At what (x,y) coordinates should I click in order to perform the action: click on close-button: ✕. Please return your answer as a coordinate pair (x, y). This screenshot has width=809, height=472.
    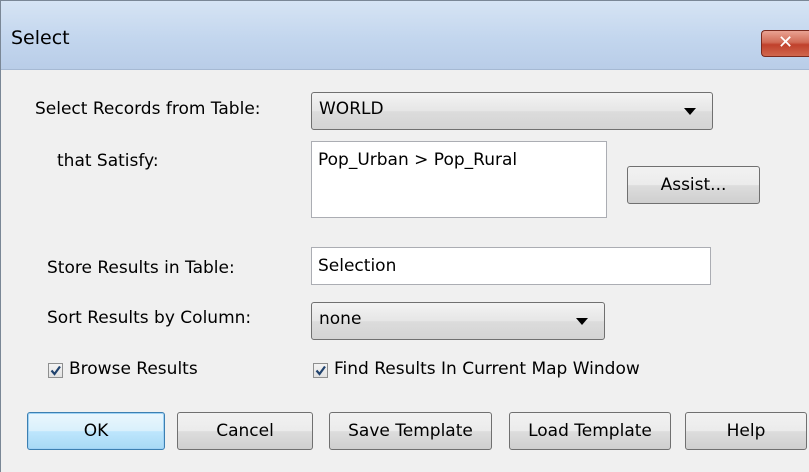
    Looking at the image, I should click on (785, 43).